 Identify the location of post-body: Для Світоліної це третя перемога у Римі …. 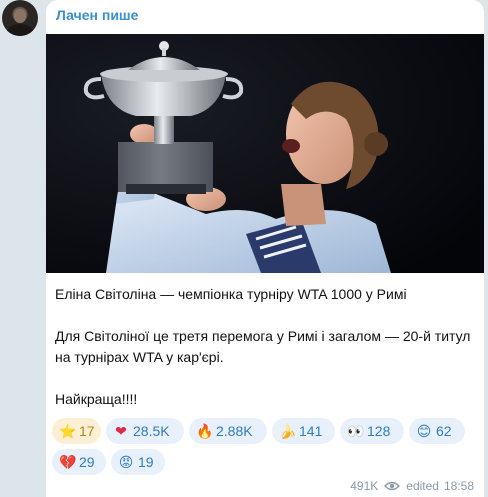
(263, 346).